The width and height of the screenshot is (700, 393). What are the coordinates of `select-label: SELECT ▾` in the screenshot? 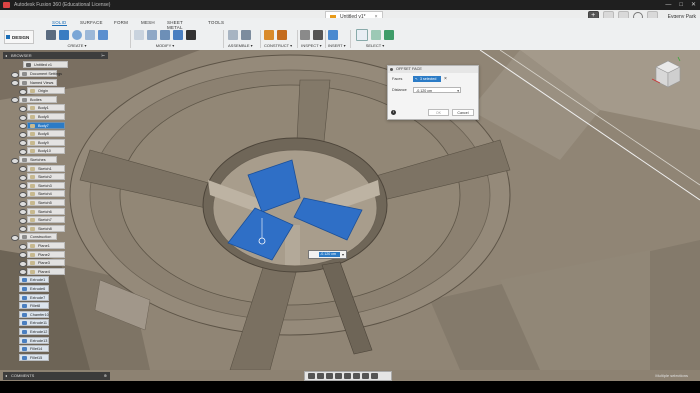 It's located at (375, 45).